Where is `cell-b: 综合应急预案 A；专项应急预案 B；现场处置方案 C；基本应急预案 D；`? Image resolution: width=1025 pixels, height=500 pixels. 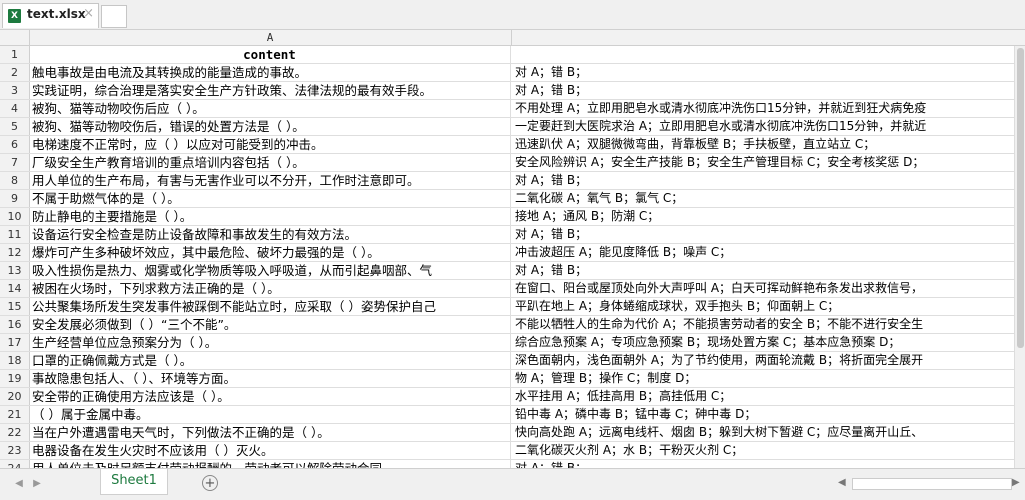
cell-b: 综合应急预案 A；专项应急预案 B；现场处置方案 C；基本应急预案 D； is located at coordinates (768, 342).